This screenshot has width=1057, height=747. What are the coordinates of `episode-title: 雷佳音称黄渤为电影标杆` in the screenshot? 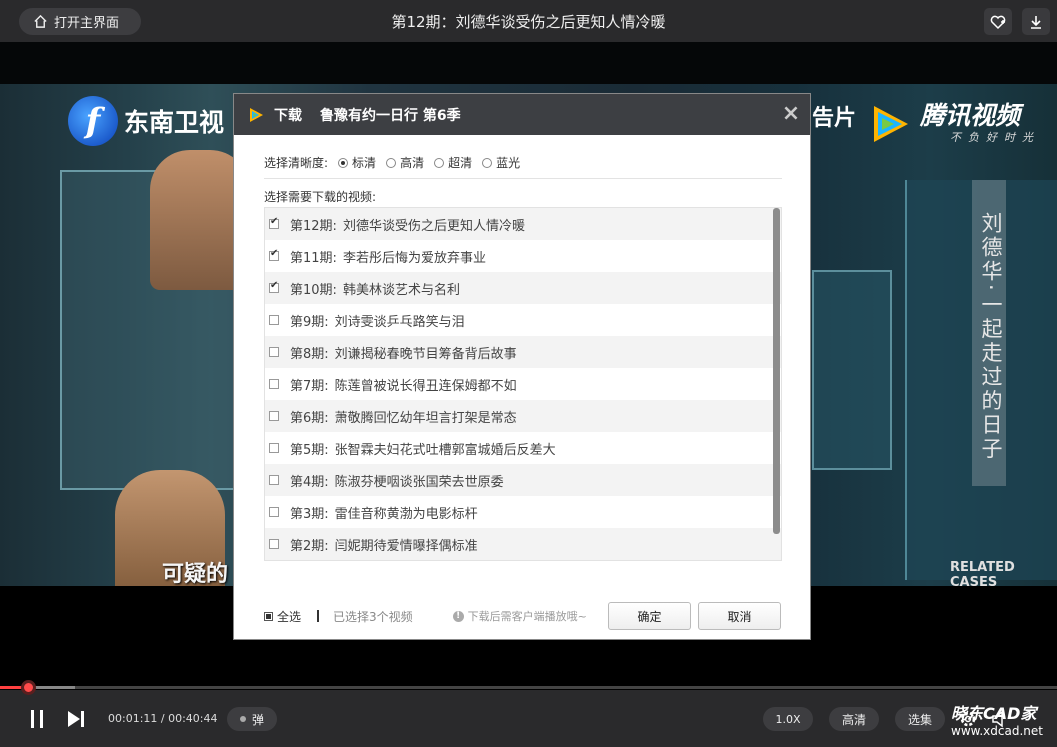 It's located at (406, 514).